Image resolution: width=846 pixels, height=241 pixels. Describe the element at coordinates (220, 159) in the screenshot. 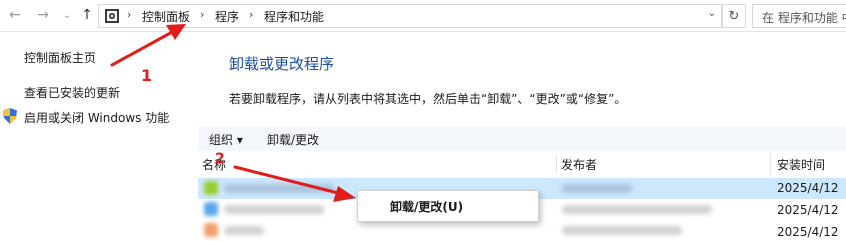

I see `annotation-step-2: 2` at that location.